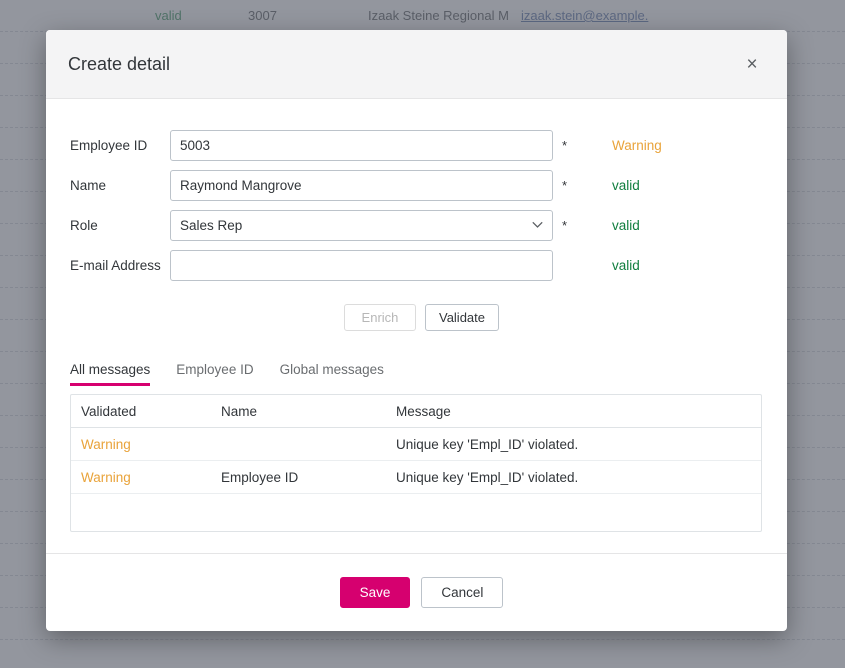 This screenshot has height=668, width=845. I want to click on message-tabs: All messages Employee ID Global messages, so click(416, 374).